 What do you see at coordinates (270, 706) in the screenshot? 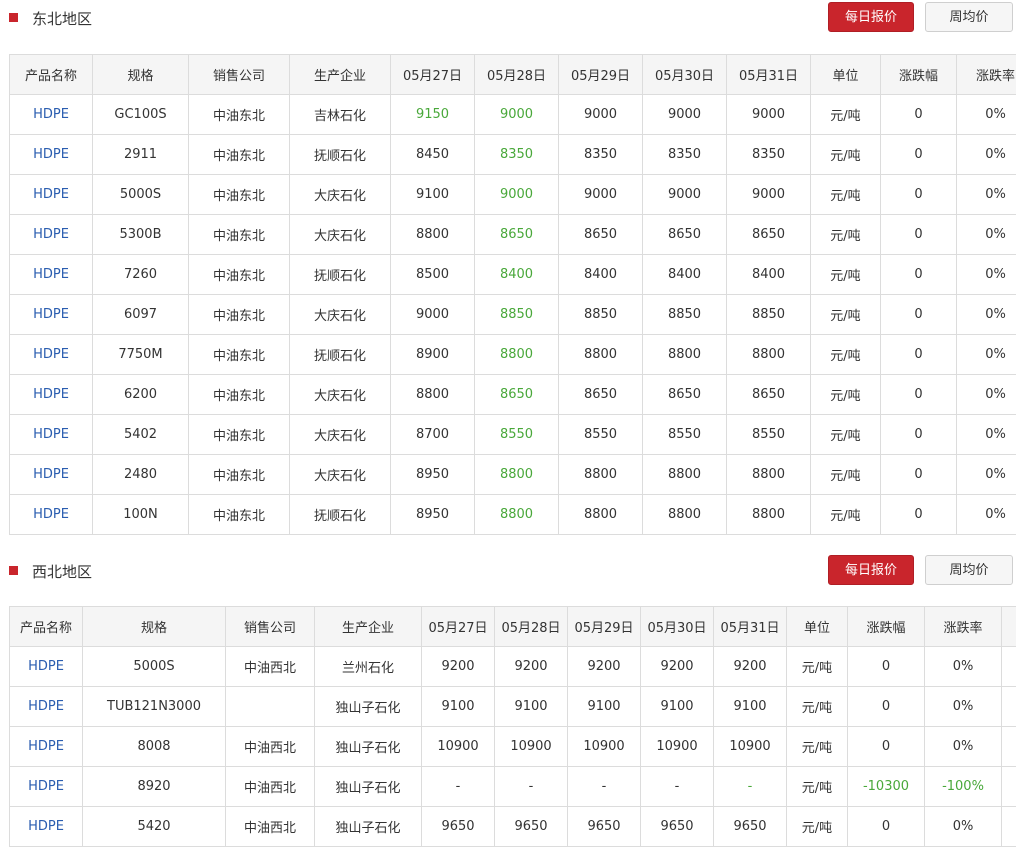
I see `seller-cell` at bounding box center [270, 706].